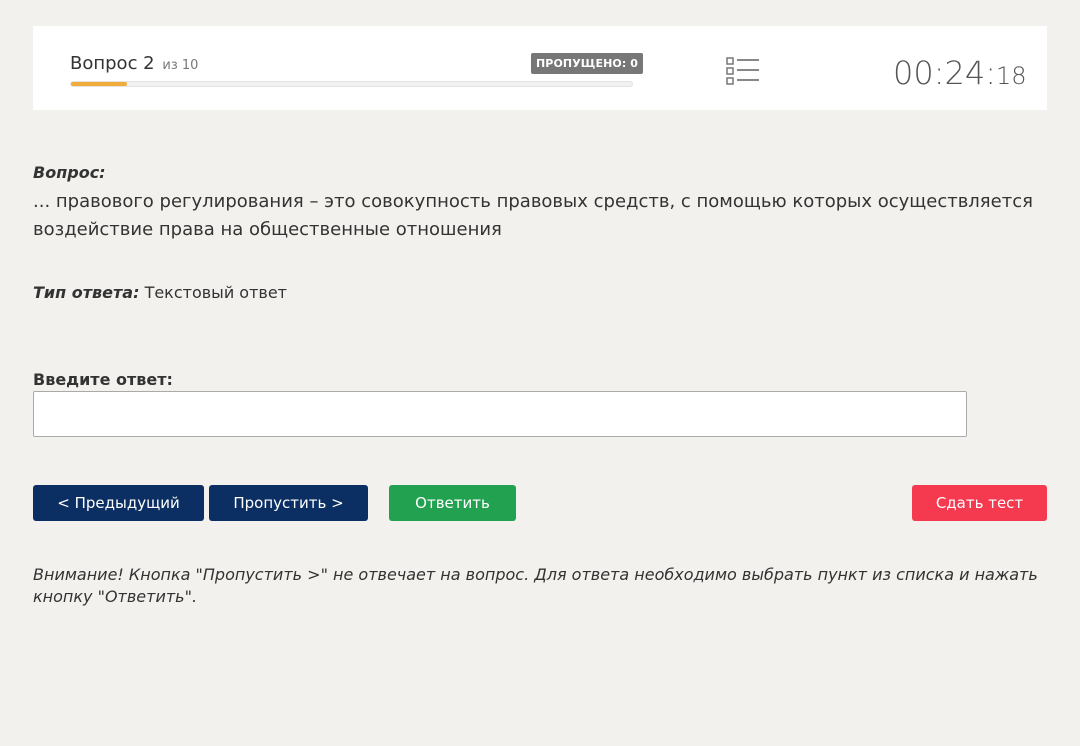 The image size is (1080, 746). I want to click on skip-button: Пропустить >, so click(288, 503).